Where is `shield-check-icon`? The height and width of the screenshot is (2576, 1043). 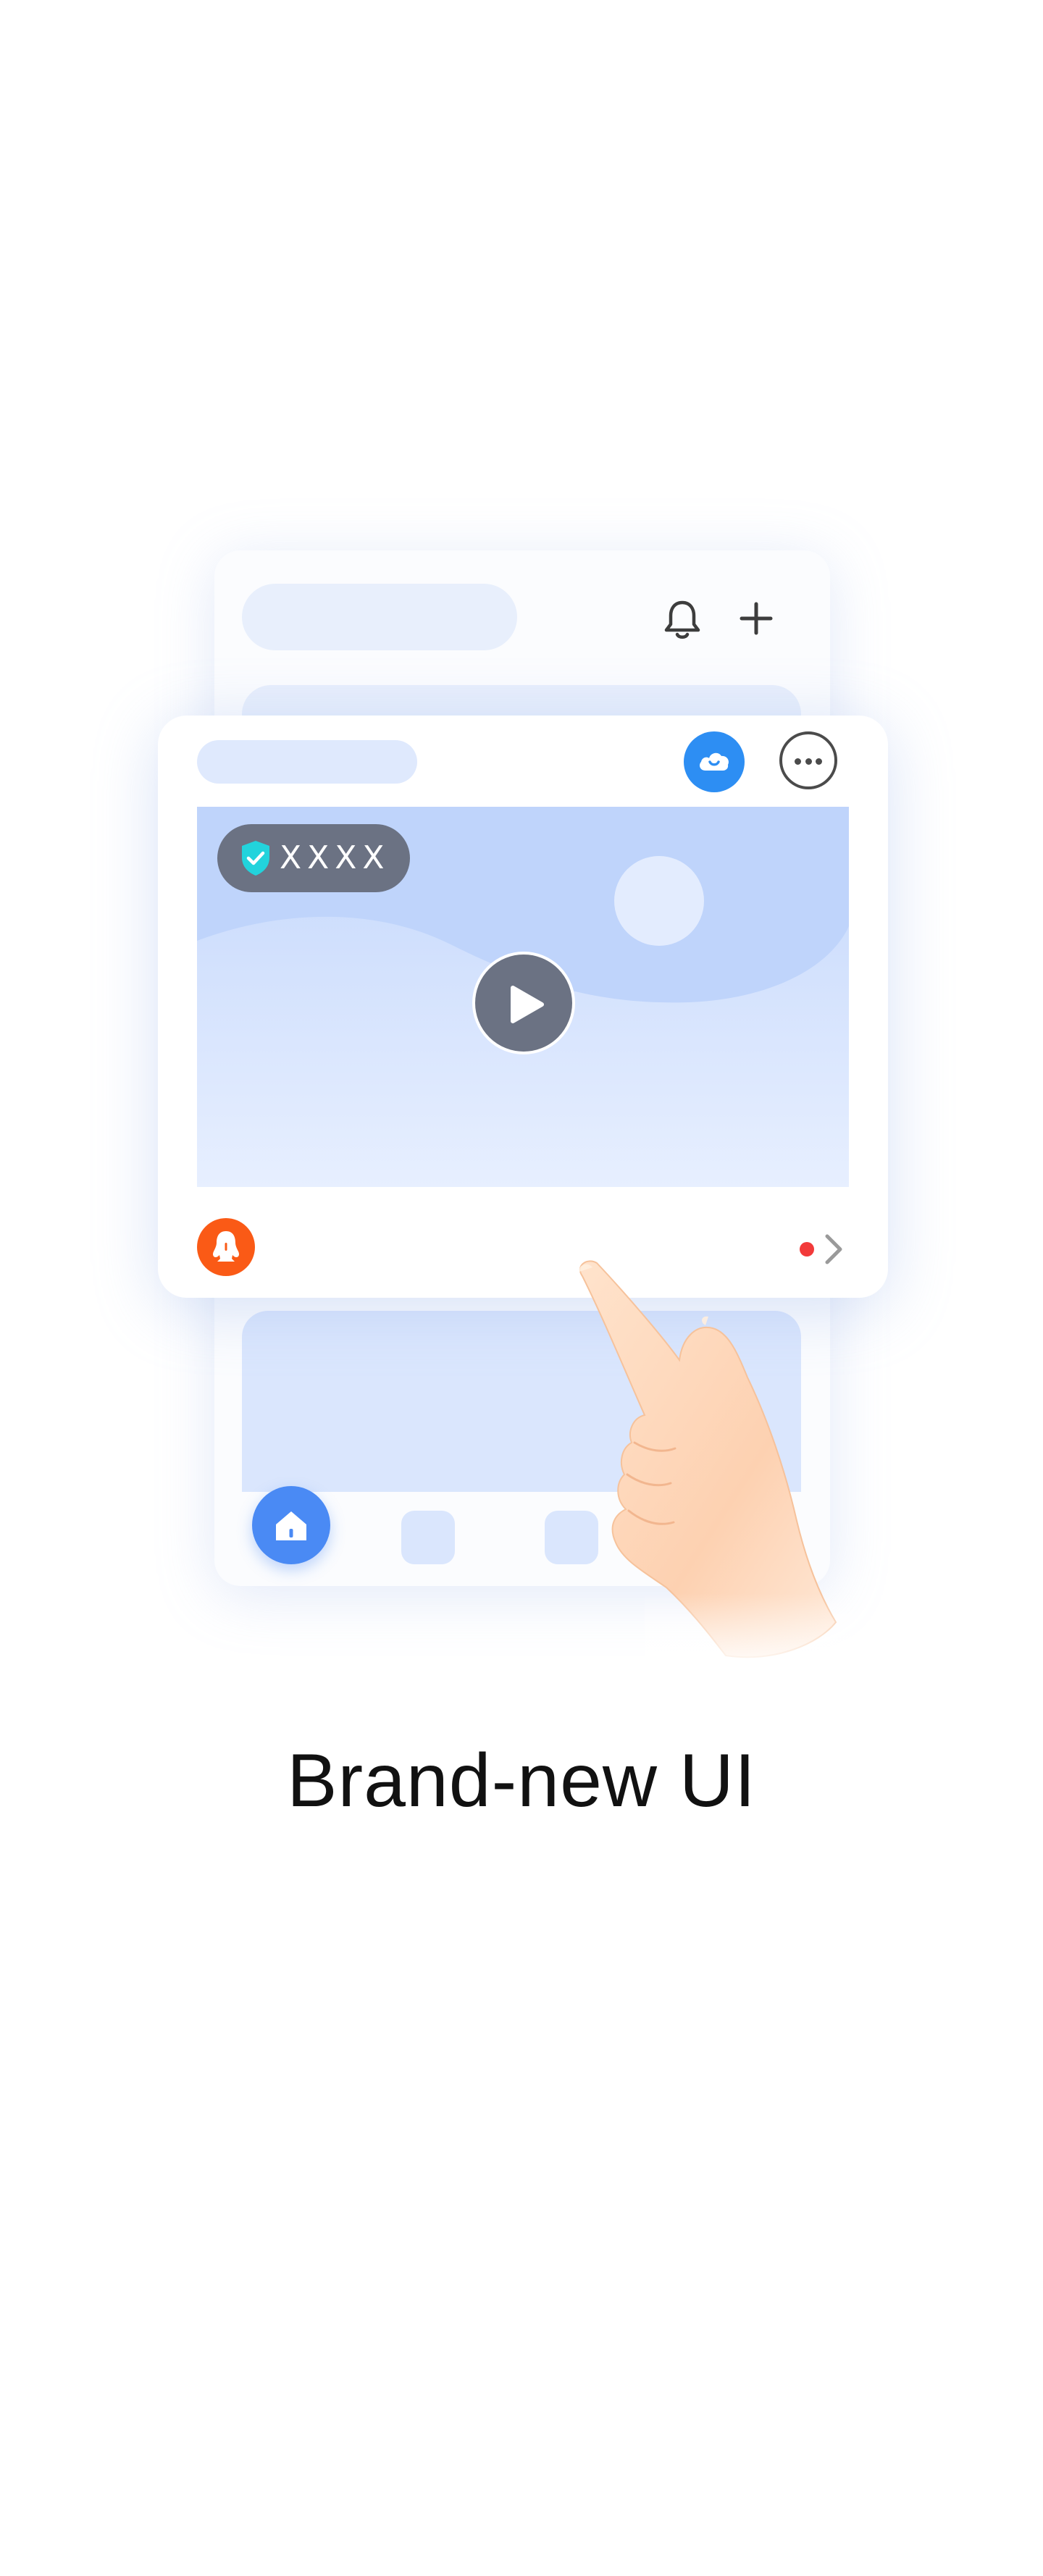 shield-check-icon is located at coordinates (255, 858).